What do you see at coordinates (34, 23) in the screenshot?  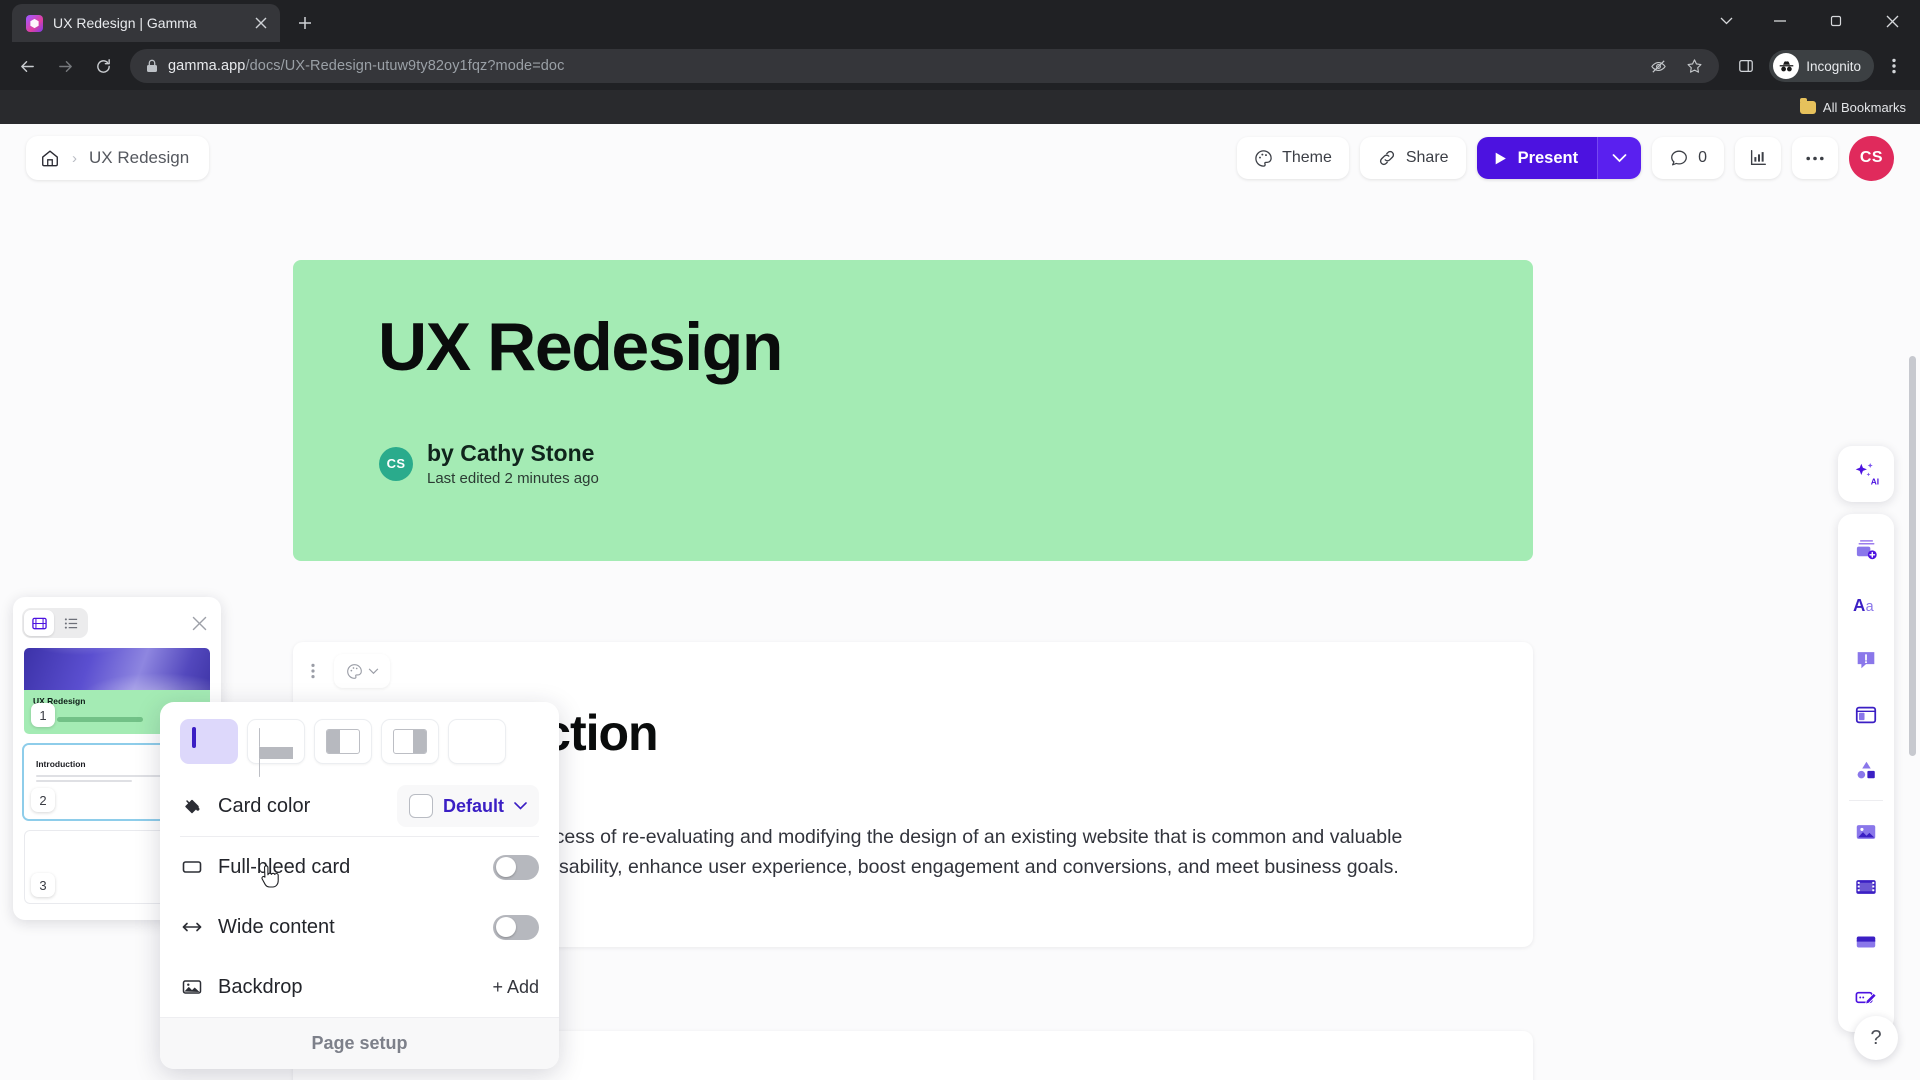 I see `gamma-logo-icon` at bounding box center [34, 23].